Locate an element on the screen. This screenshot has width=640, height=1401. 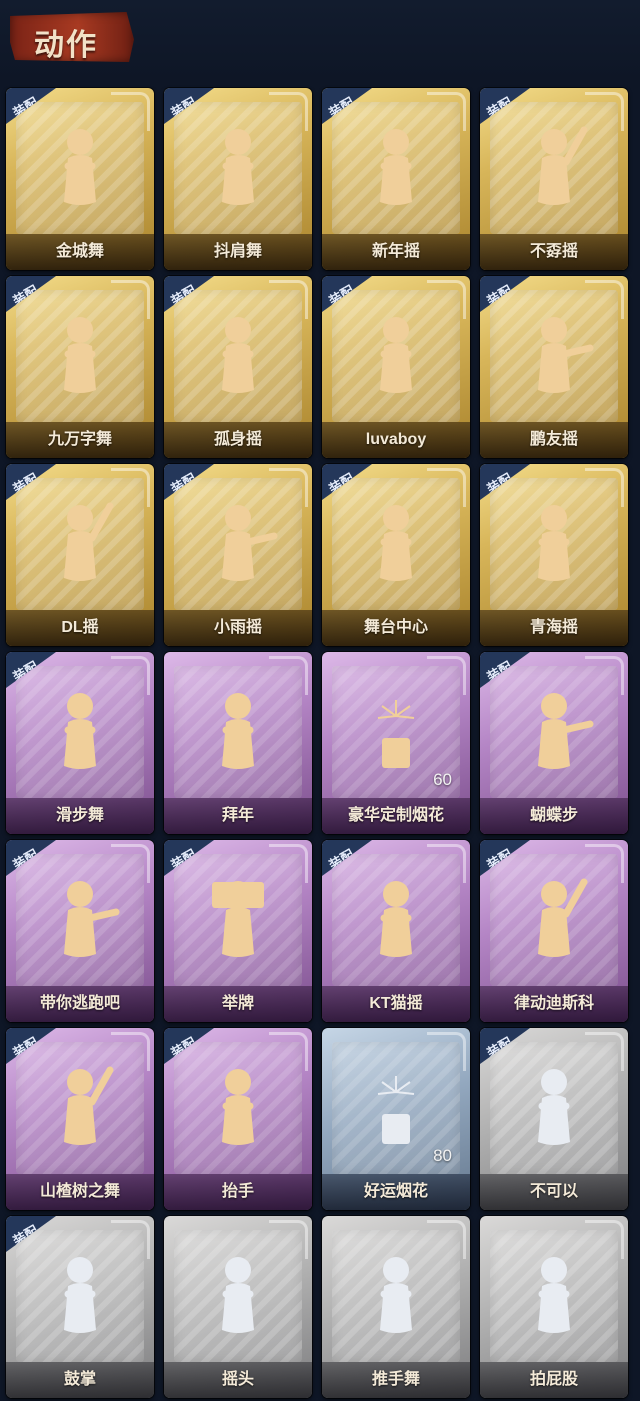
dancer-wave-icon is located at coordinates (80, 167).